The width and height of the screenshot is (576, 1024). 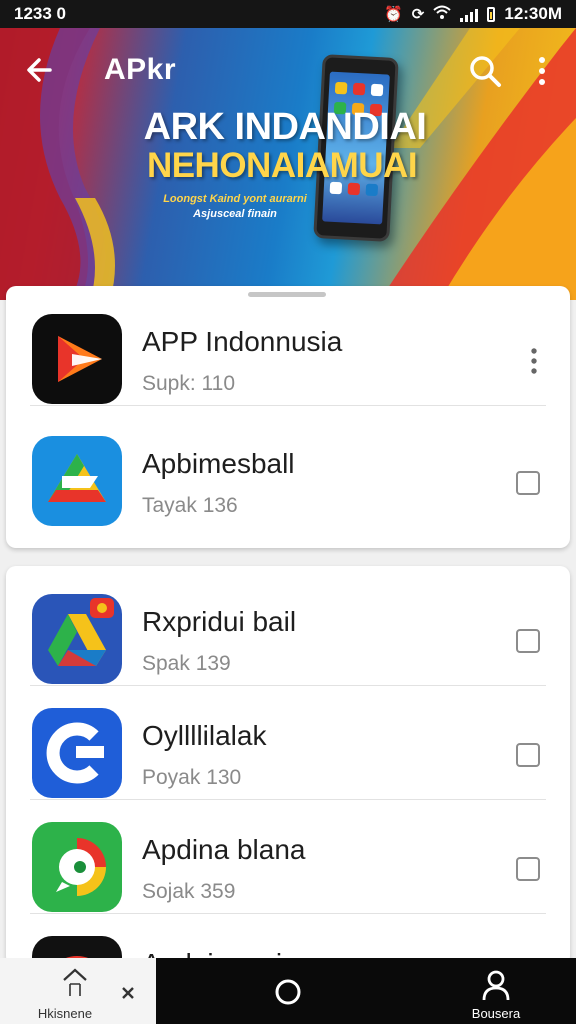 I want to click on drive-app-icon, so click(x=77, y=639).